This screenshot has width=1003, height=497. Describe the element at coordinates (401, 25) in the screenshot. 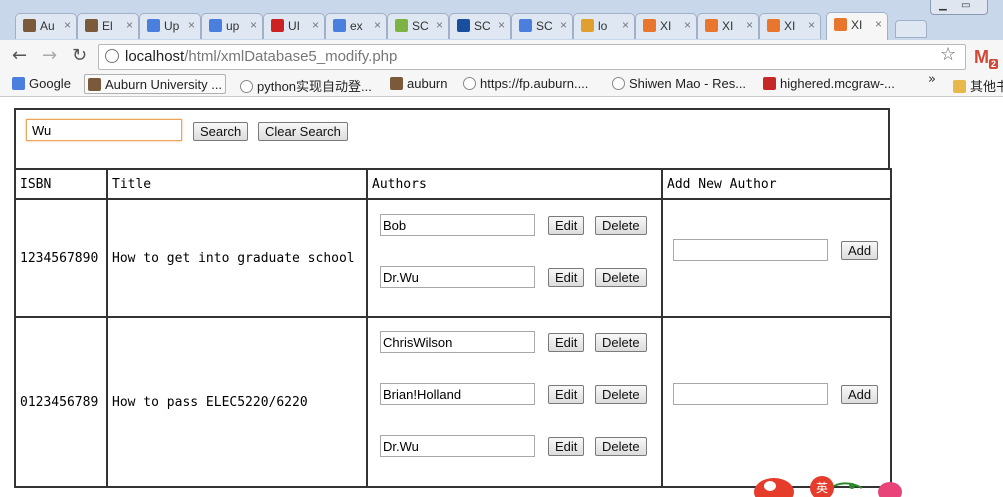

I see `w3schools-icon` at that location.